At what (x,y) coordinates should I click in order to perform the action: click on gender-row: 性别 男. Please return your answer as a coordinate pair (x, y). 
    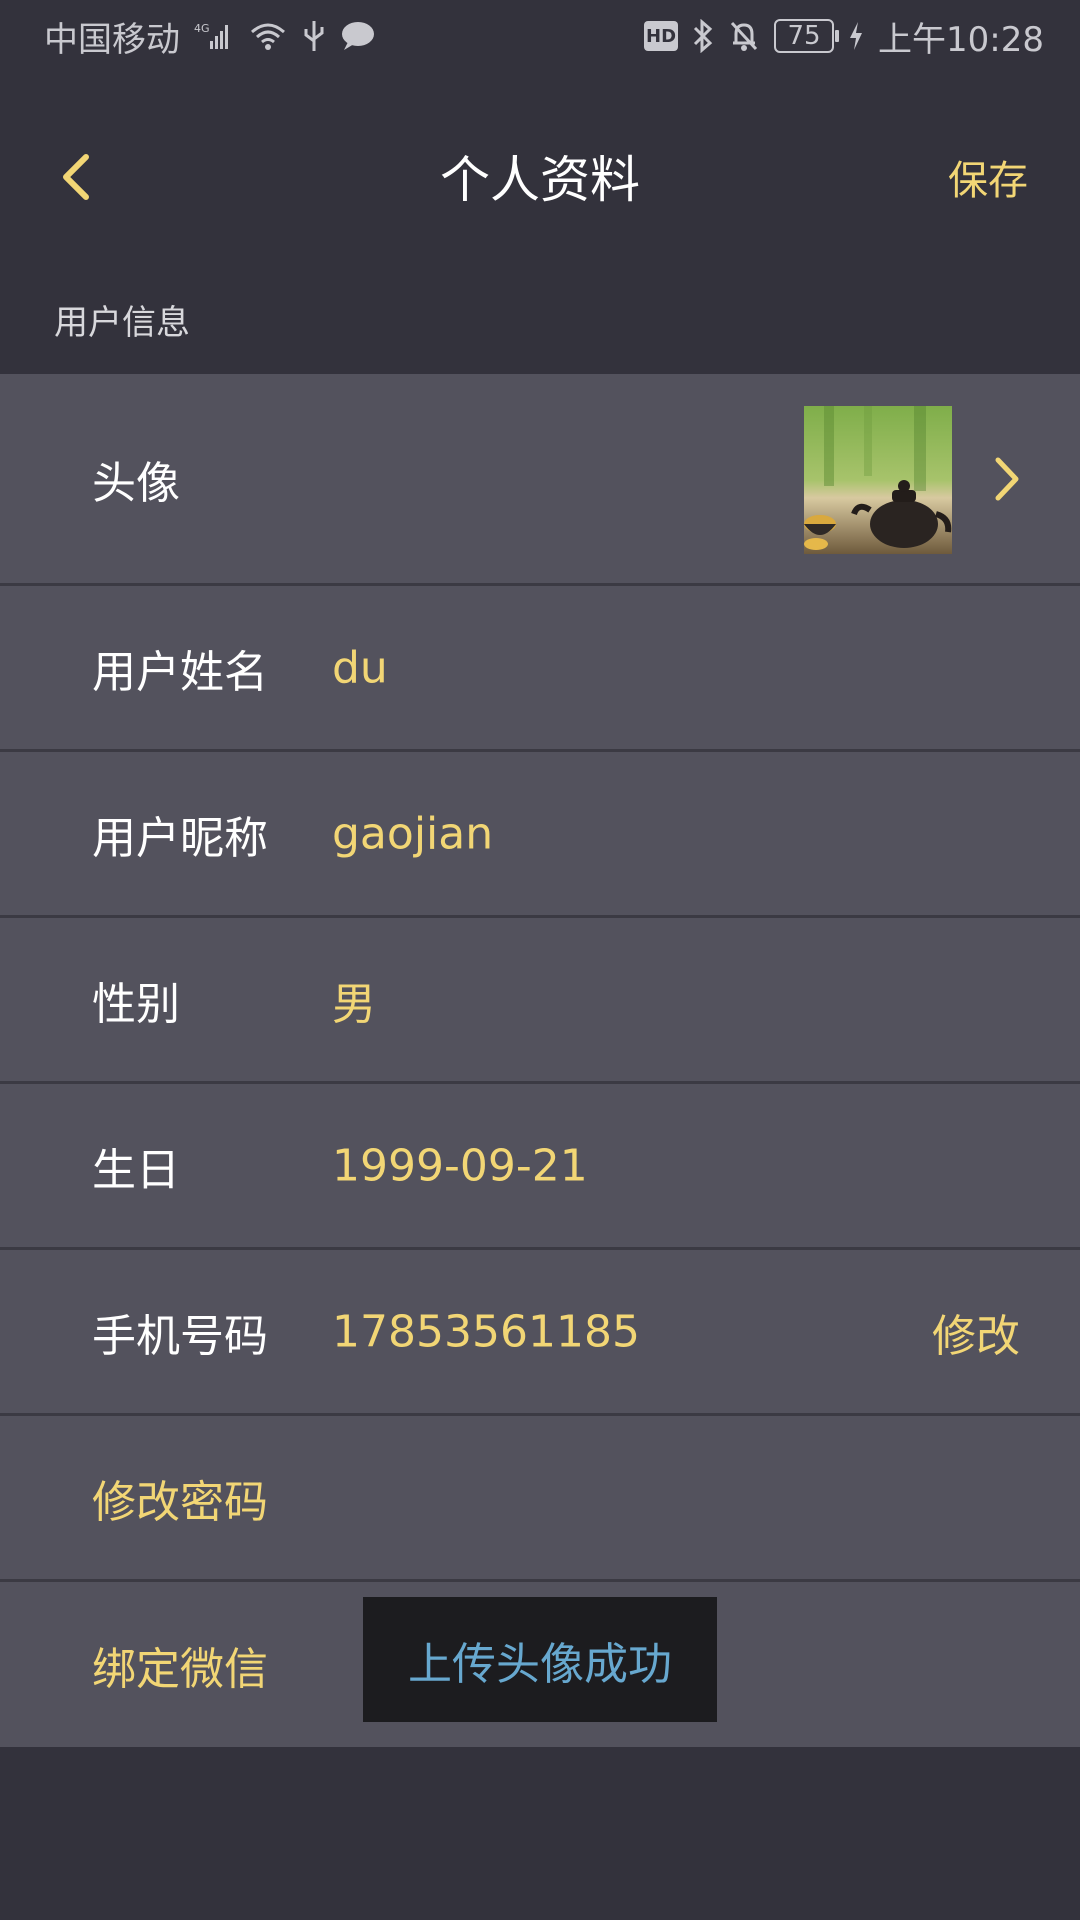
    Looking at the image, I should click on (540, 1001).